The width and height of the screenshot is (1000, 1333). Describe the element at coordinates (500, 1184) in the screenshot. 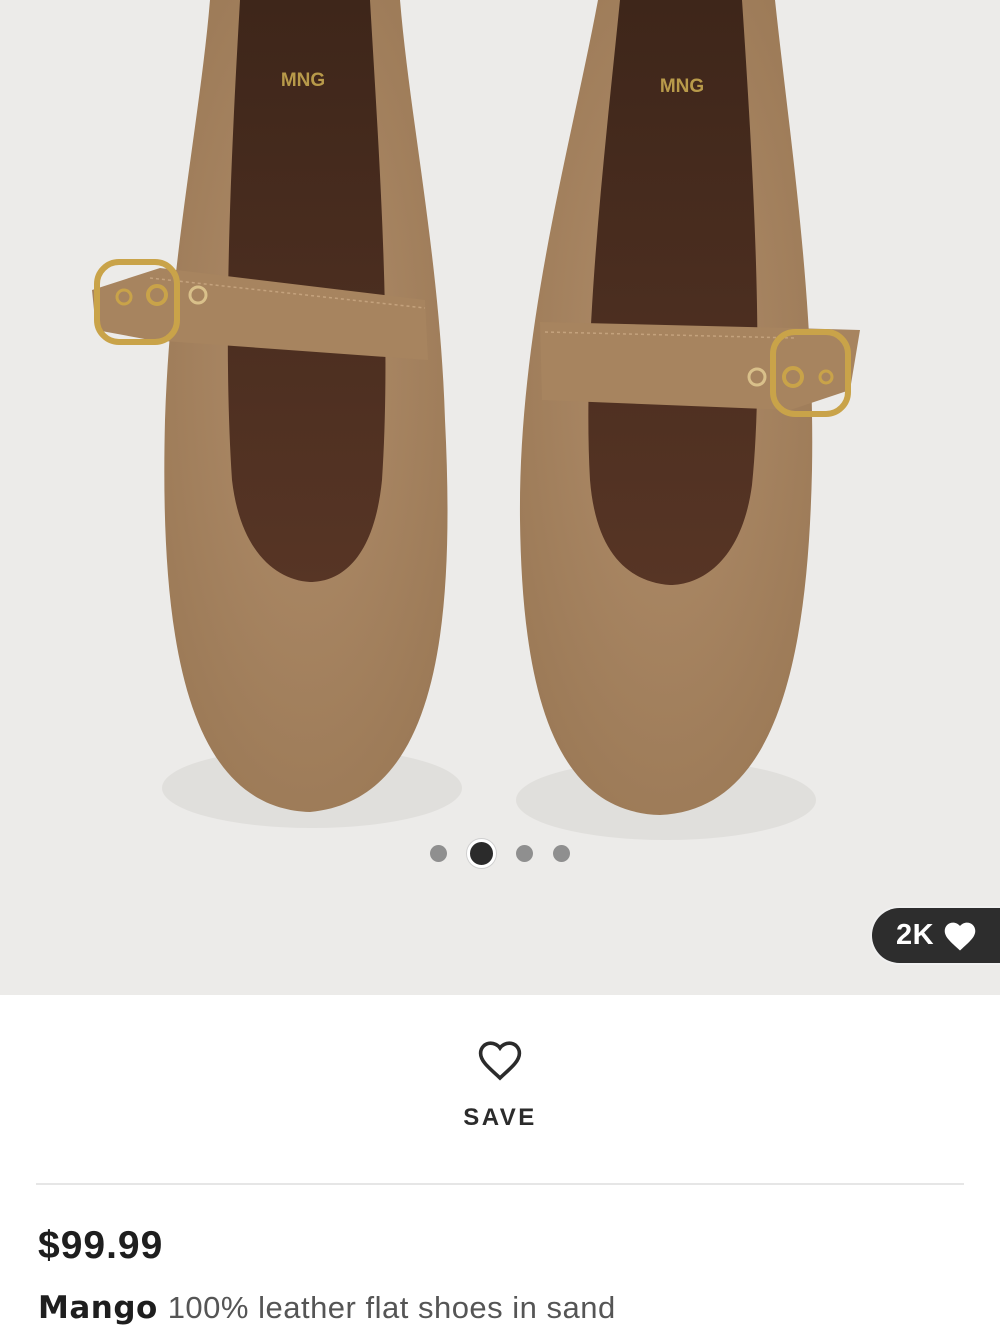

I see `divider` at that location.